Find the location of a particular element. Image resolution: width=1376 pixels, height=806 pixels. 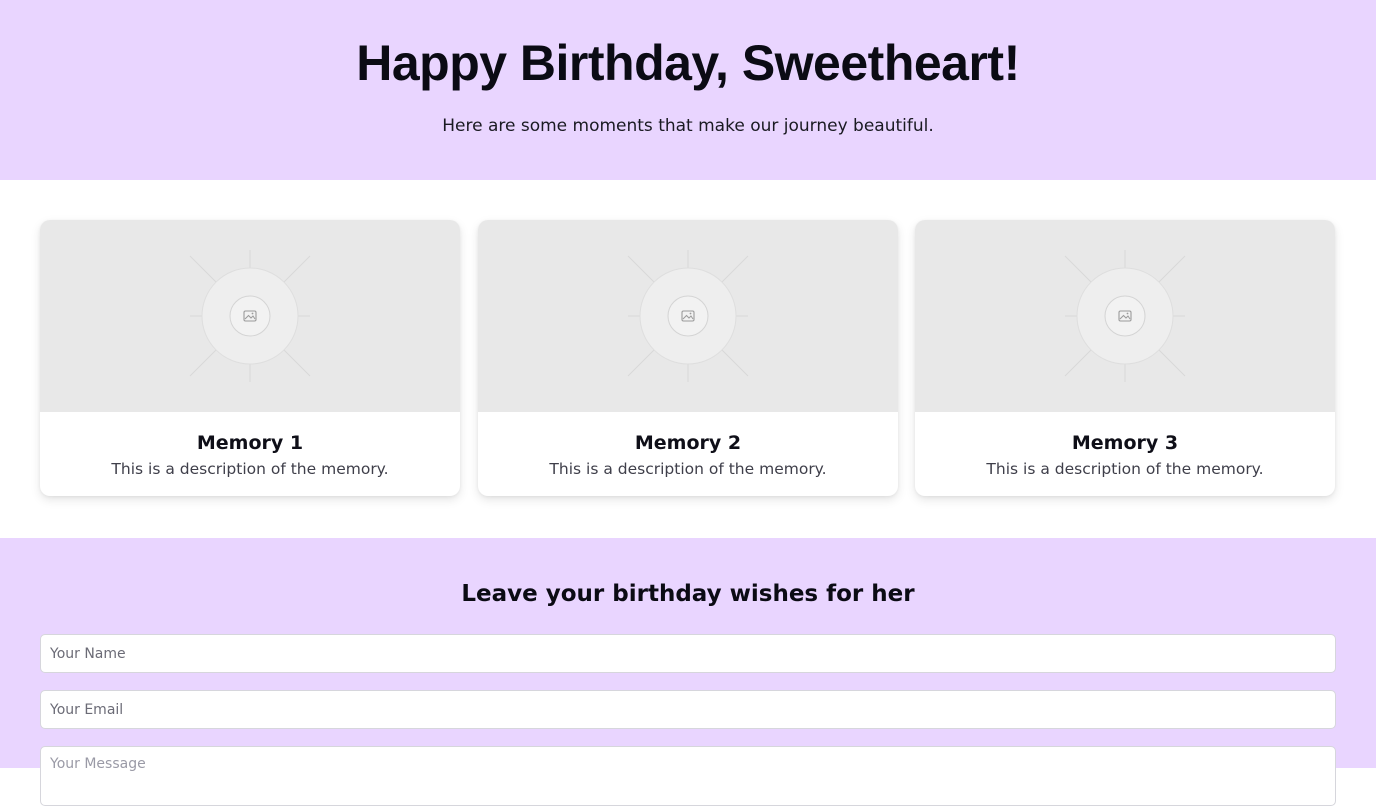

name-input is located at coordinates (688, 653).